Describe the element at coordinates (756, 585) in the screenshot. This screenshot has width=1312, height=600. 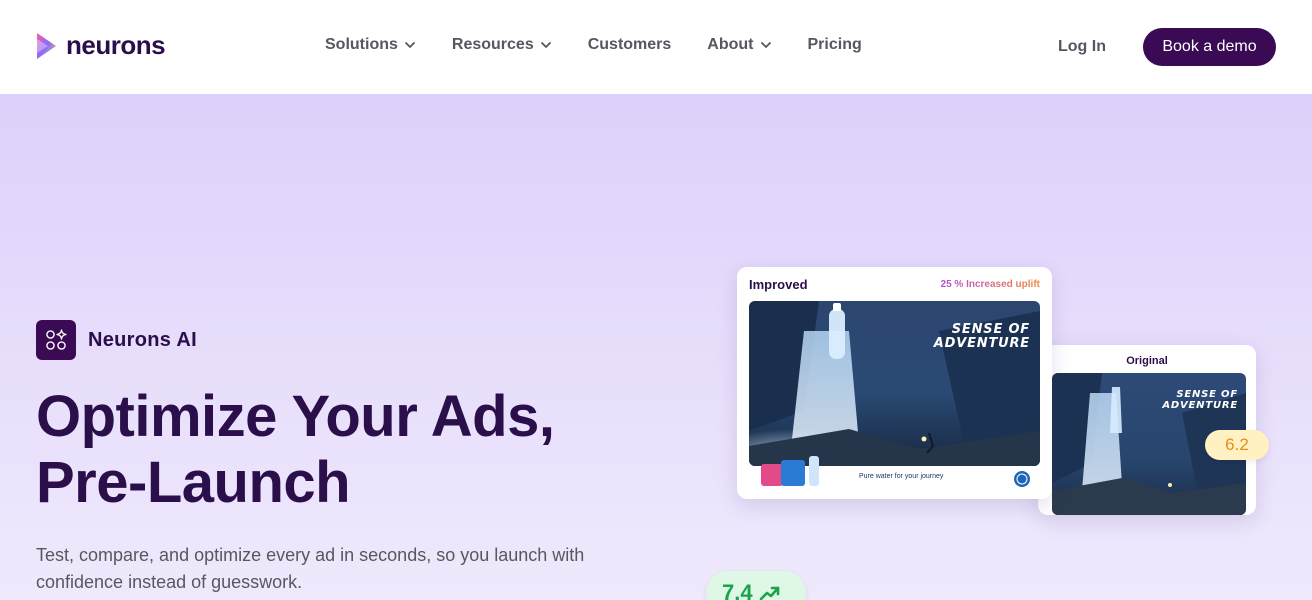
I see `improved-score-badge: 7.4` at that location.